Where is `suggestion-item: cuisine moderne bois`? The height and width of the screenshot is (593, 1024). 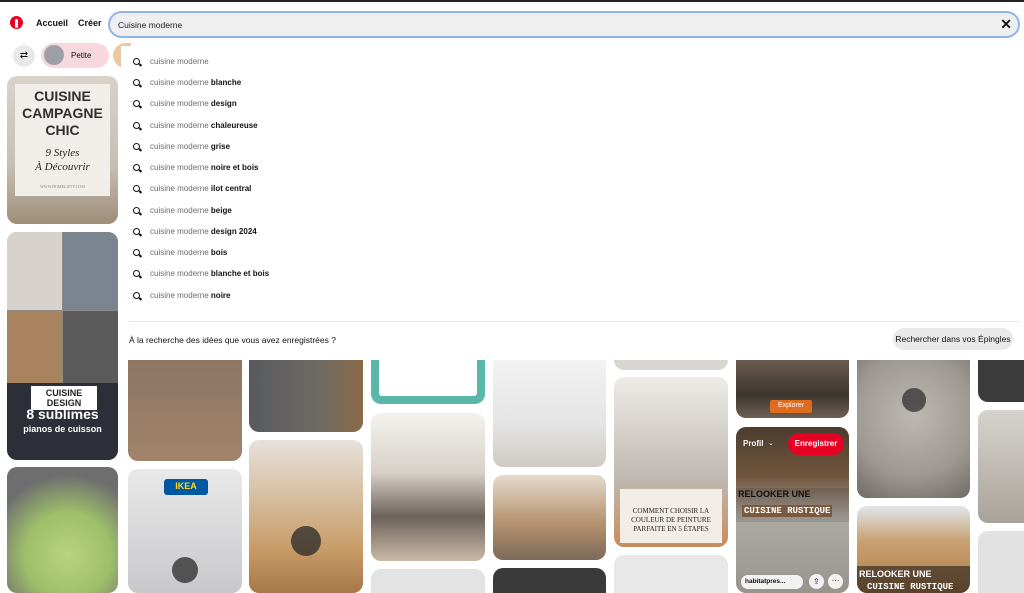 suggestion-item: cuisine moderne bois is located at coordinates (333, 254).